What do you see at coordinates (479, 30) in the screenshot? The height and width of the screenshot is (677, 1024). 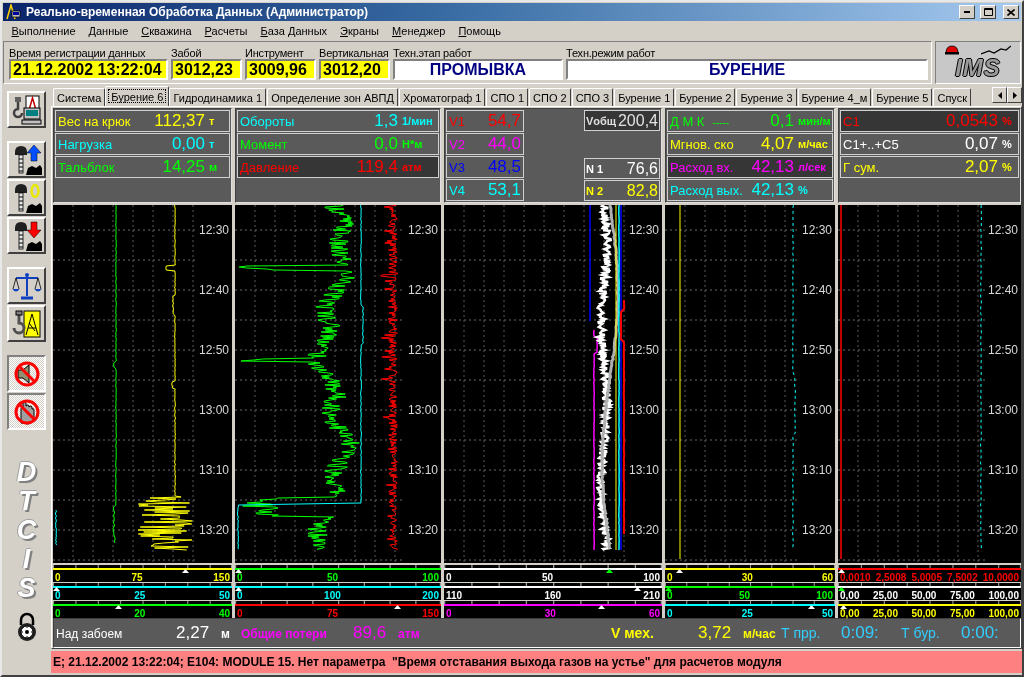 I see `menu-item: Помощь` at bounding box center [479, 30].